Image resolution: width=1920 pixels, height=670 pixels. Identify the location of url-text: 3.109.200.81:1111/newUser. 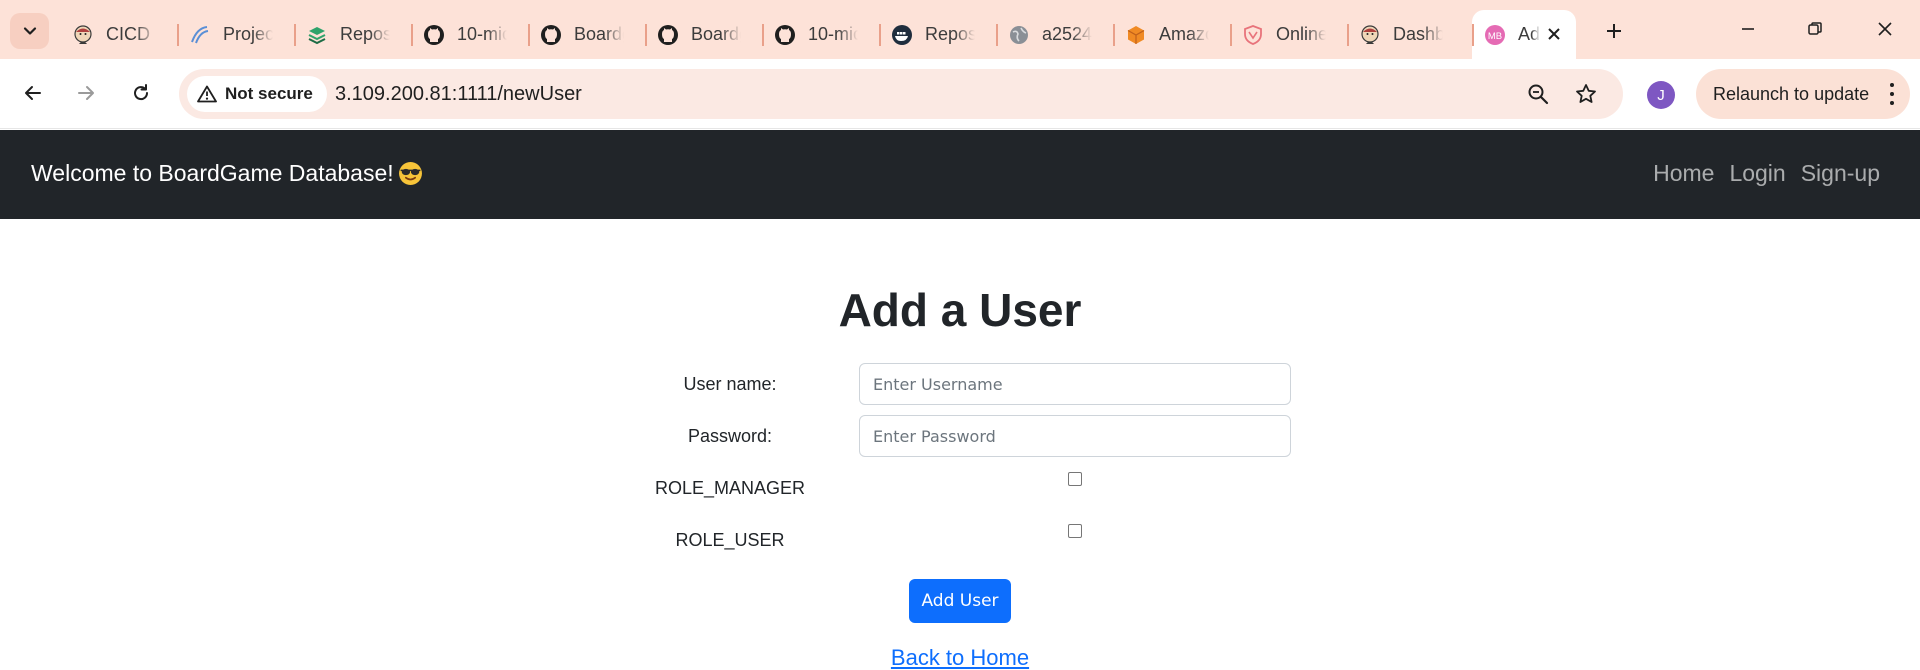
(458, 94).